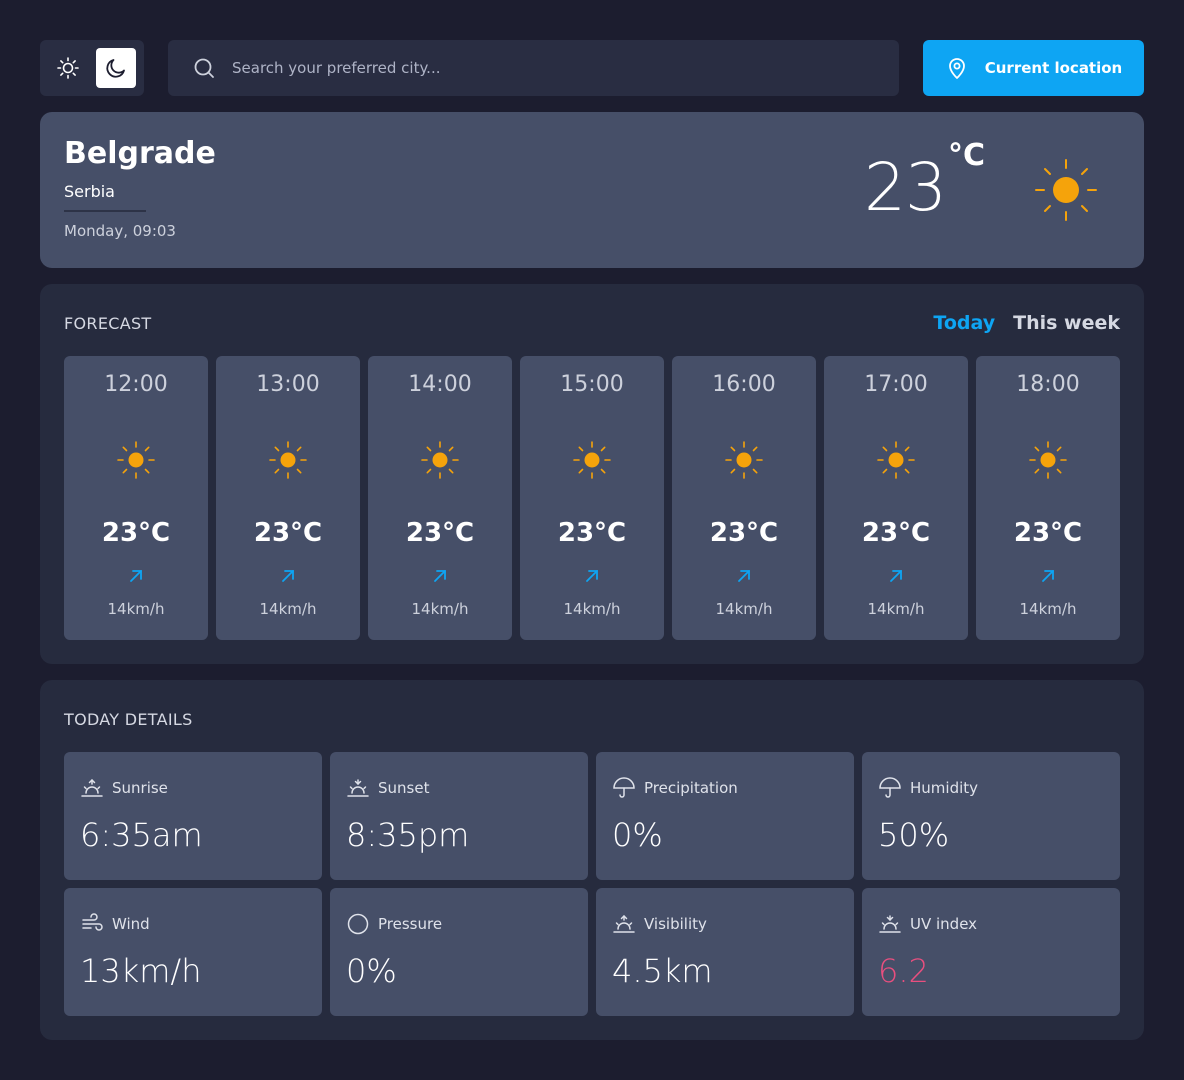 The width and height of the screenshot is (1184, 1080). I want to click on search-input, so click(565, 68).